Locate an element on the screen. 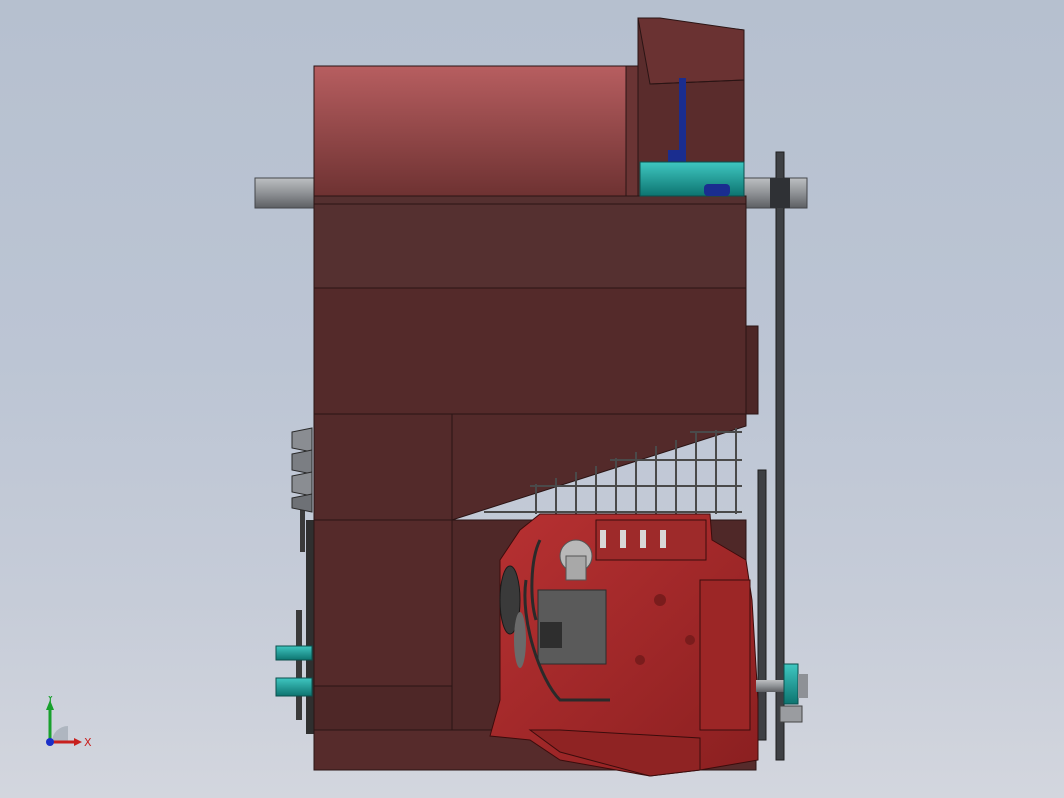 The height and width of the screenshot is (798, 1064). coordinate-triad: Y X is located at coordinates (69, 722).